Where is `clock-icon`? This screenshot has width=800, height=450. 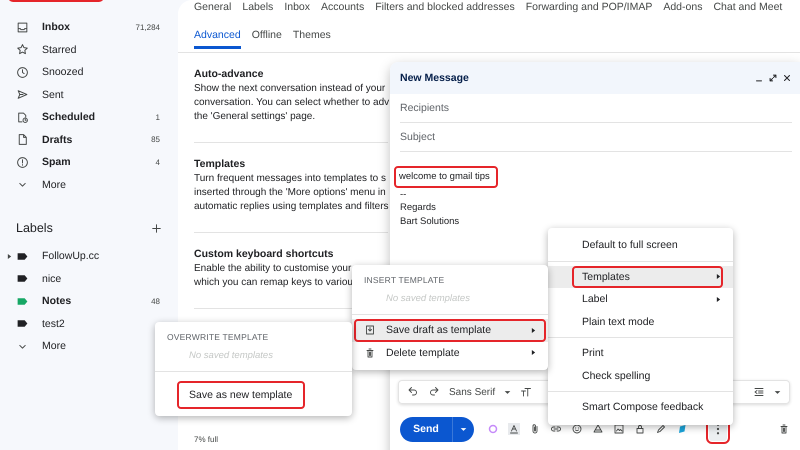
clock-icon is located at coordinates (22, 72).